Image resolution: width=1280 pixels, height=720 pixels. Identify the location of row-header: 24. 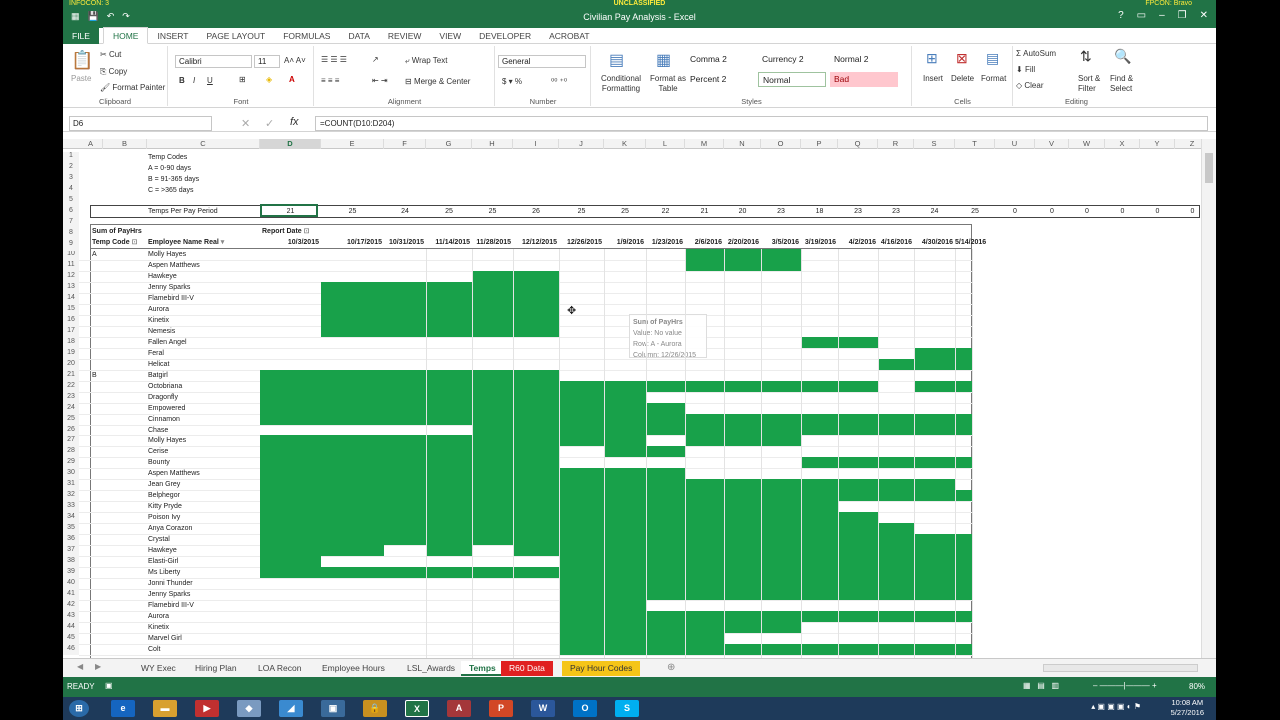
(71, 408).